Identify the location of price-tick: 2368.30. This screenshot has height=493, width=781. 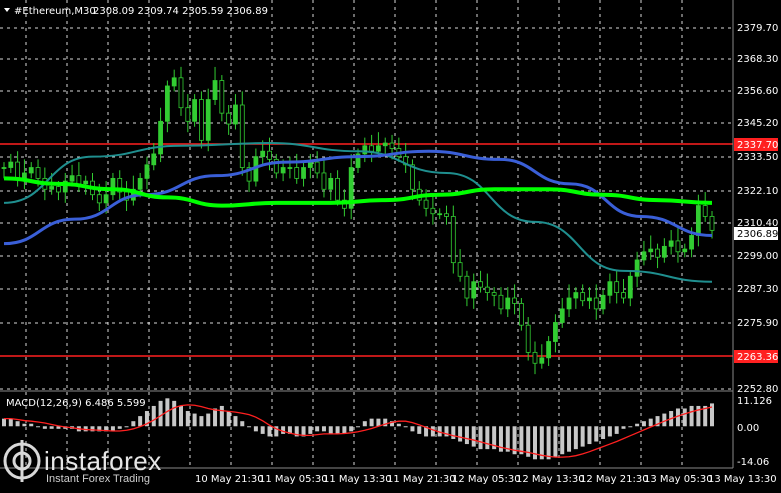
(757, 59).